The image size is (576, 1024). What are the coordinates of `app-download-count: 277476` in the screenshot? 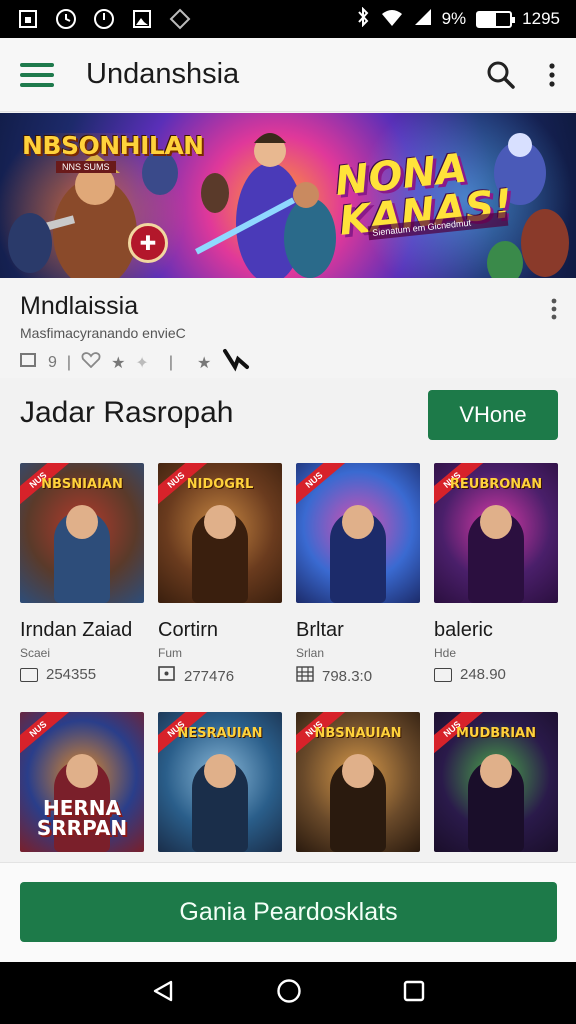 It's located at (220, 676).